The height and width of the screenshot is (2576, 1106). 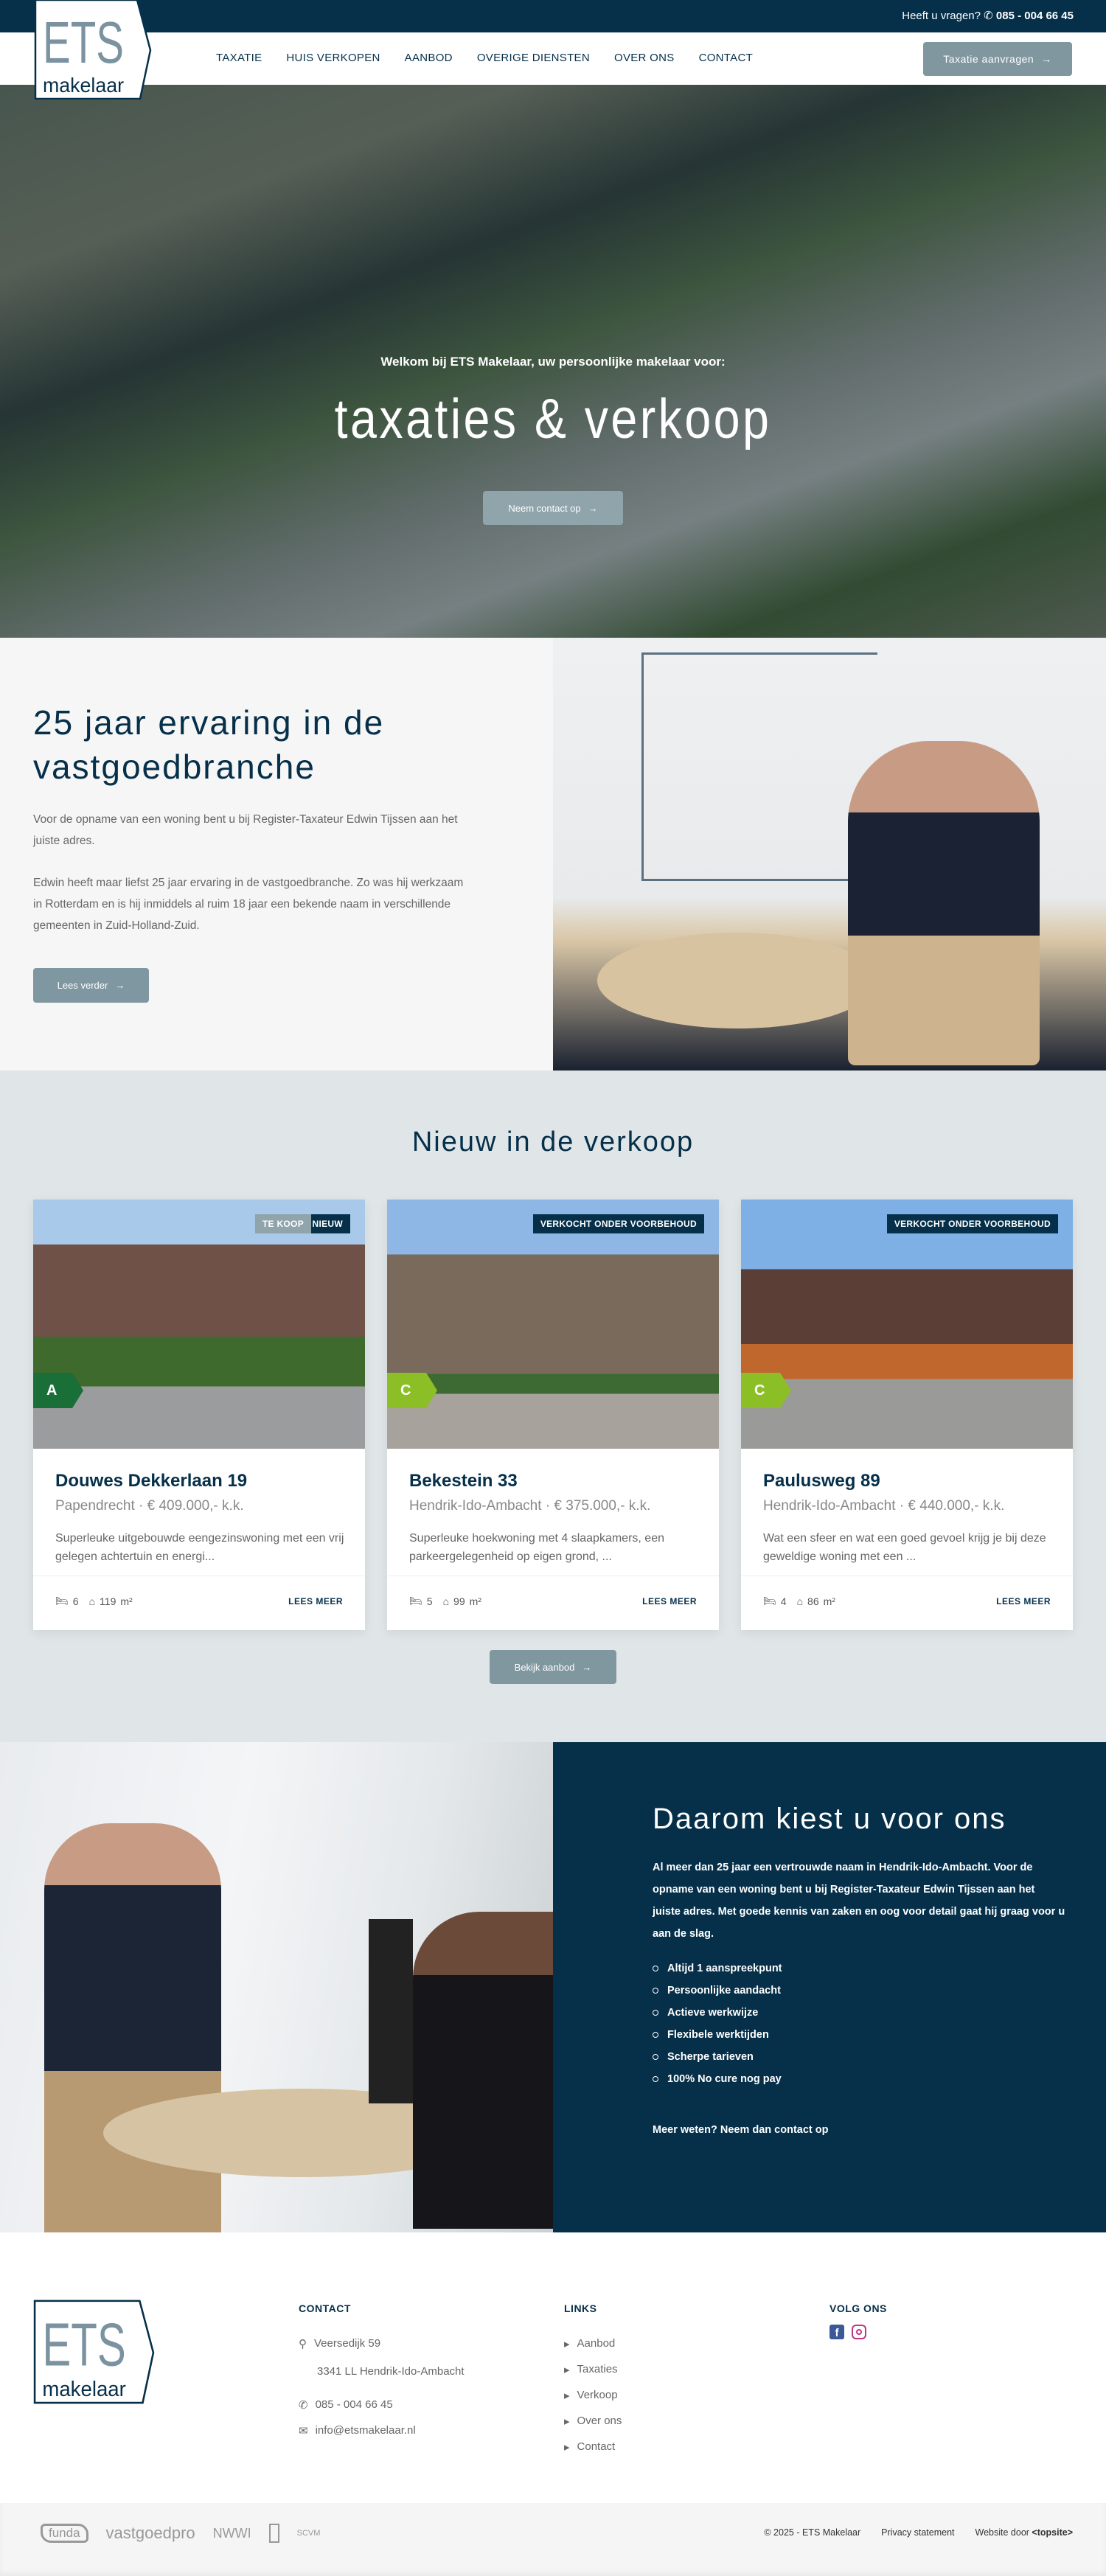 What do you see at coordinates (333, 58) in the screenshot?
I see `nav-item-huis-verkopen: HUIS VERKOPEN` at bounding box center [333, 58].